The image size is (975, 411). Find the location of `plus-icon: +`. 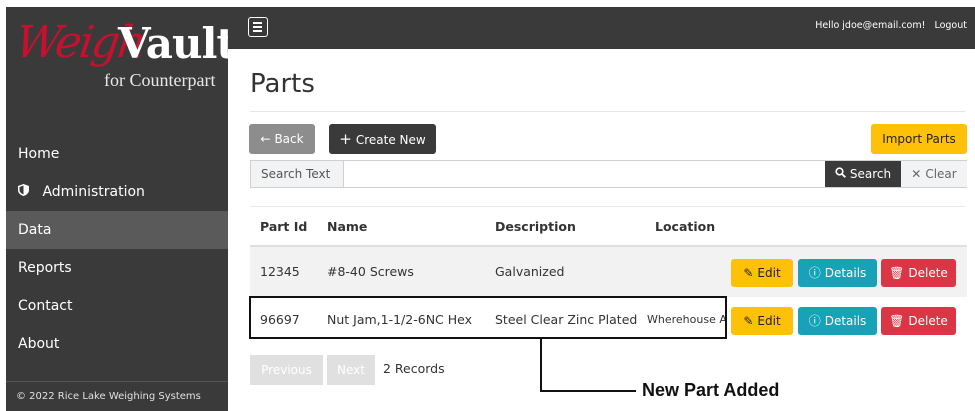

plus-icon: + is located at coordinates (345, 139).